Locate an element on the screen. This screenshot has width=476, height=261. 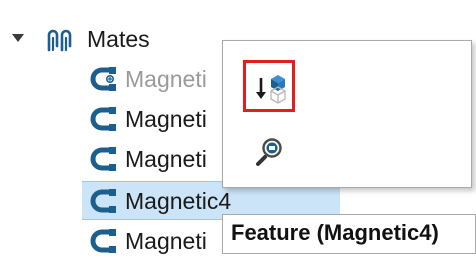
collapse-arrow-icon is located at coordinates (18, 38).